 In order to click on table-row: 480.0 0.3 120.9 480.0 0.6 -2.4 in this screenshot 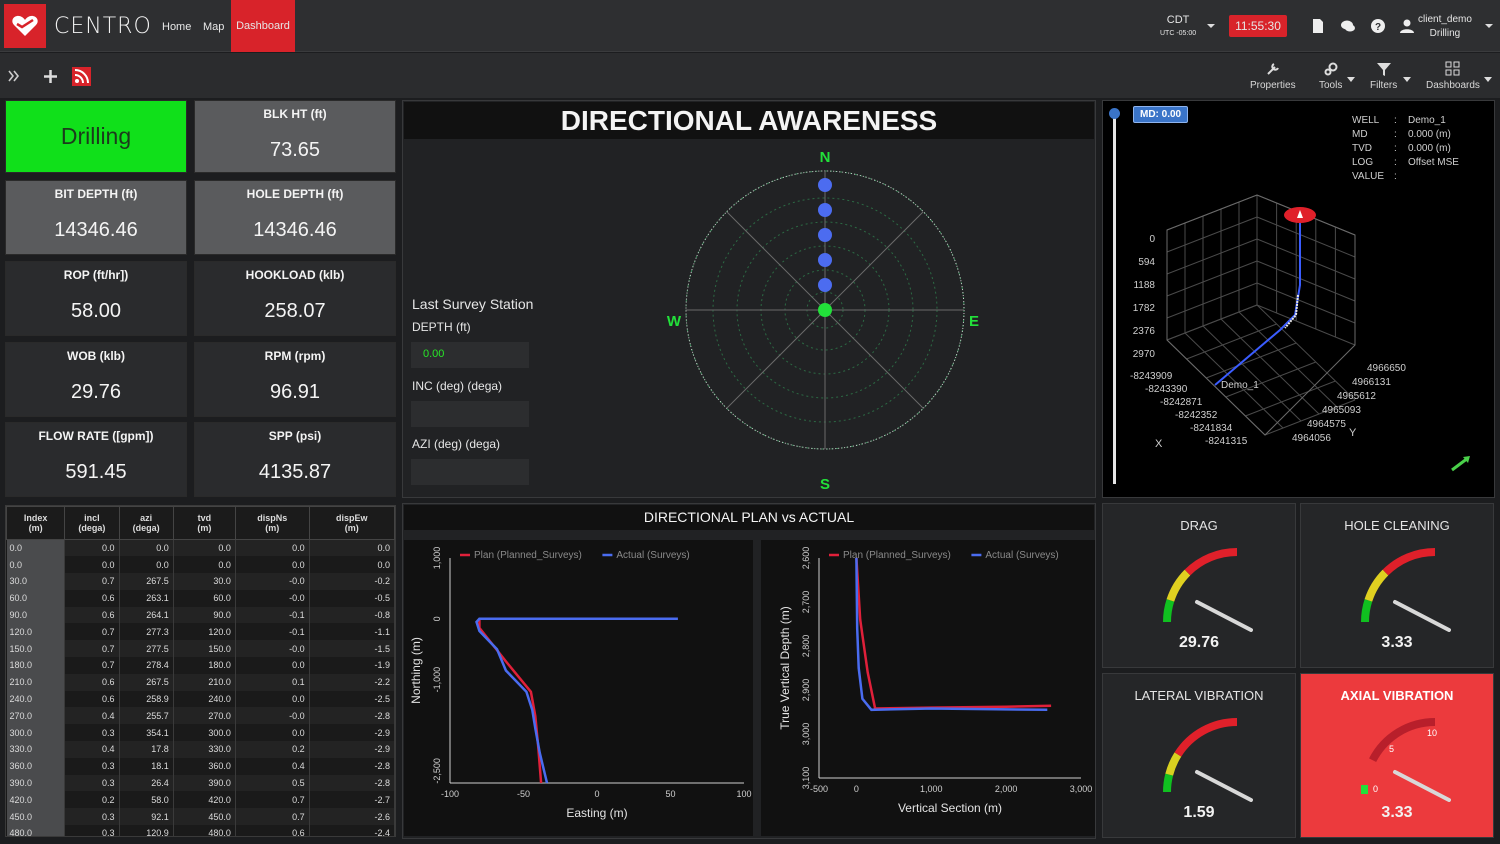, I will do `click(200, 830)`.